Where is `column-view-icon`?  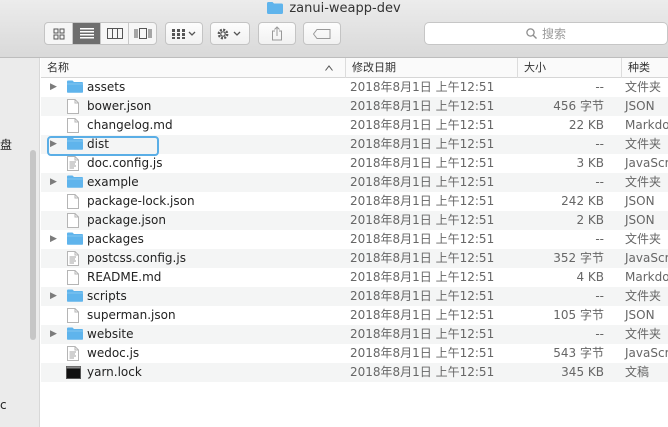 column-view-icon is located at coordinates (114, 33).